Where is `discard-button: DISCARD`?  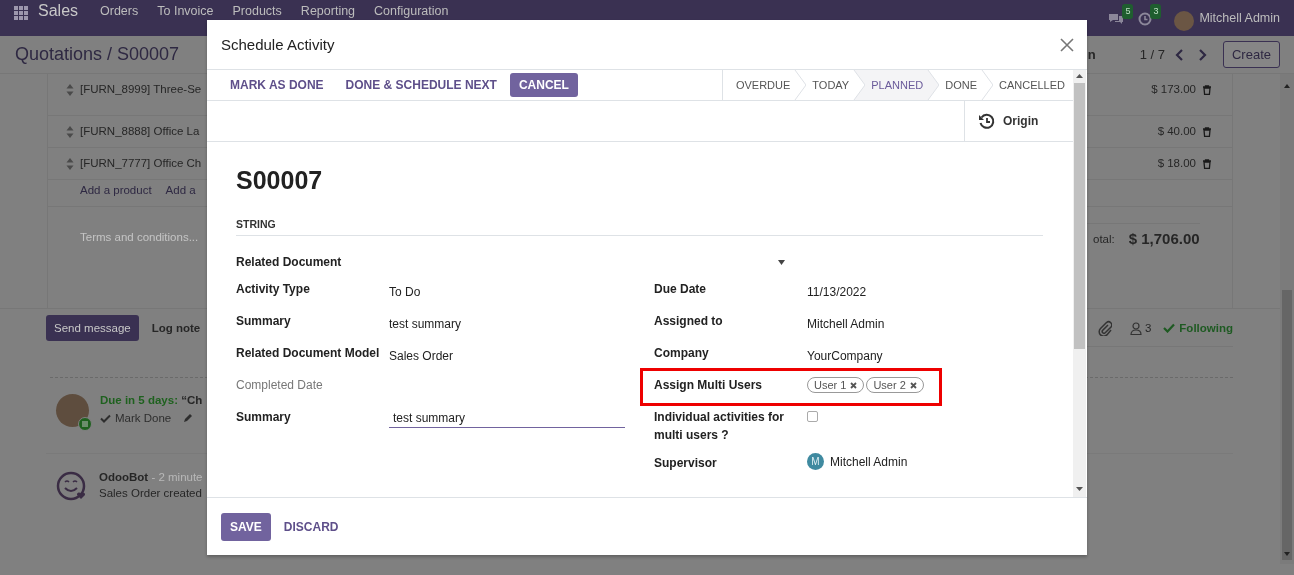 discard-button: DISCARD is located at coordinates (311, 526).